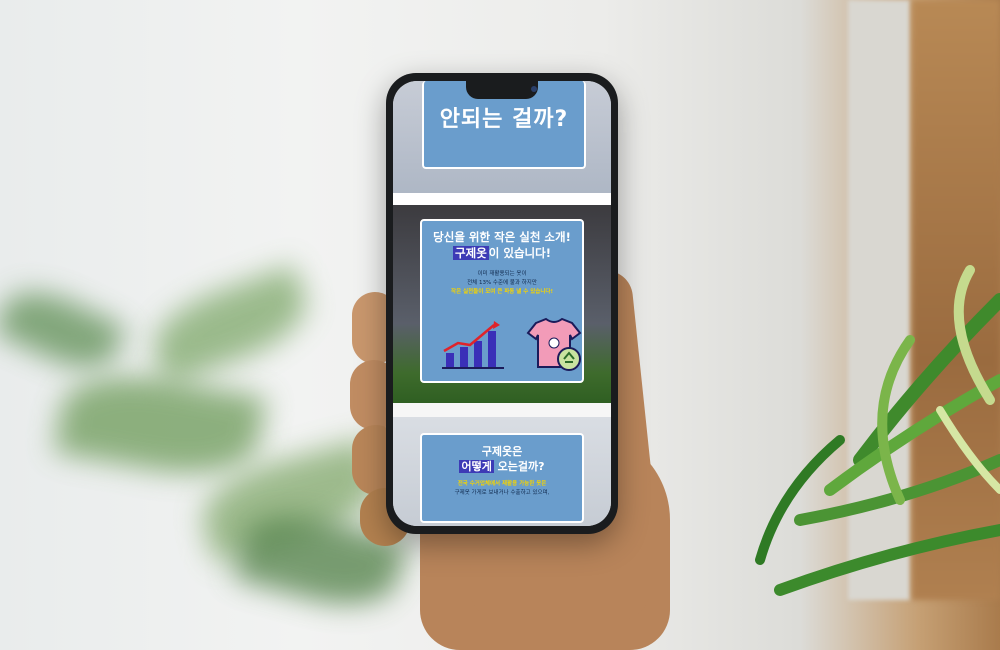 This screenshot has height=650, width=1000. What do you see at coordinates (554, 344) in the screenshot?
I see `recycled-tshirt-icon` at bounding box center [554, 344].